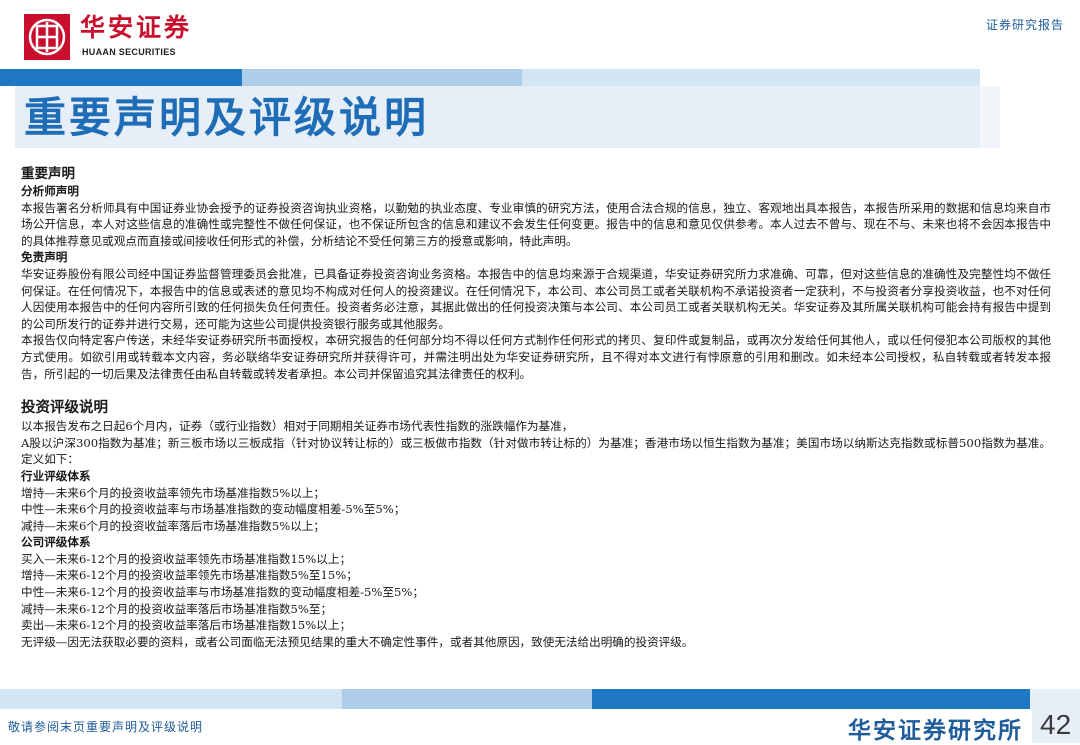  I want to click on list-item: 减持—未来6-12个月的投资收益率落后市场基准指数5%至；, so click(177, 608).